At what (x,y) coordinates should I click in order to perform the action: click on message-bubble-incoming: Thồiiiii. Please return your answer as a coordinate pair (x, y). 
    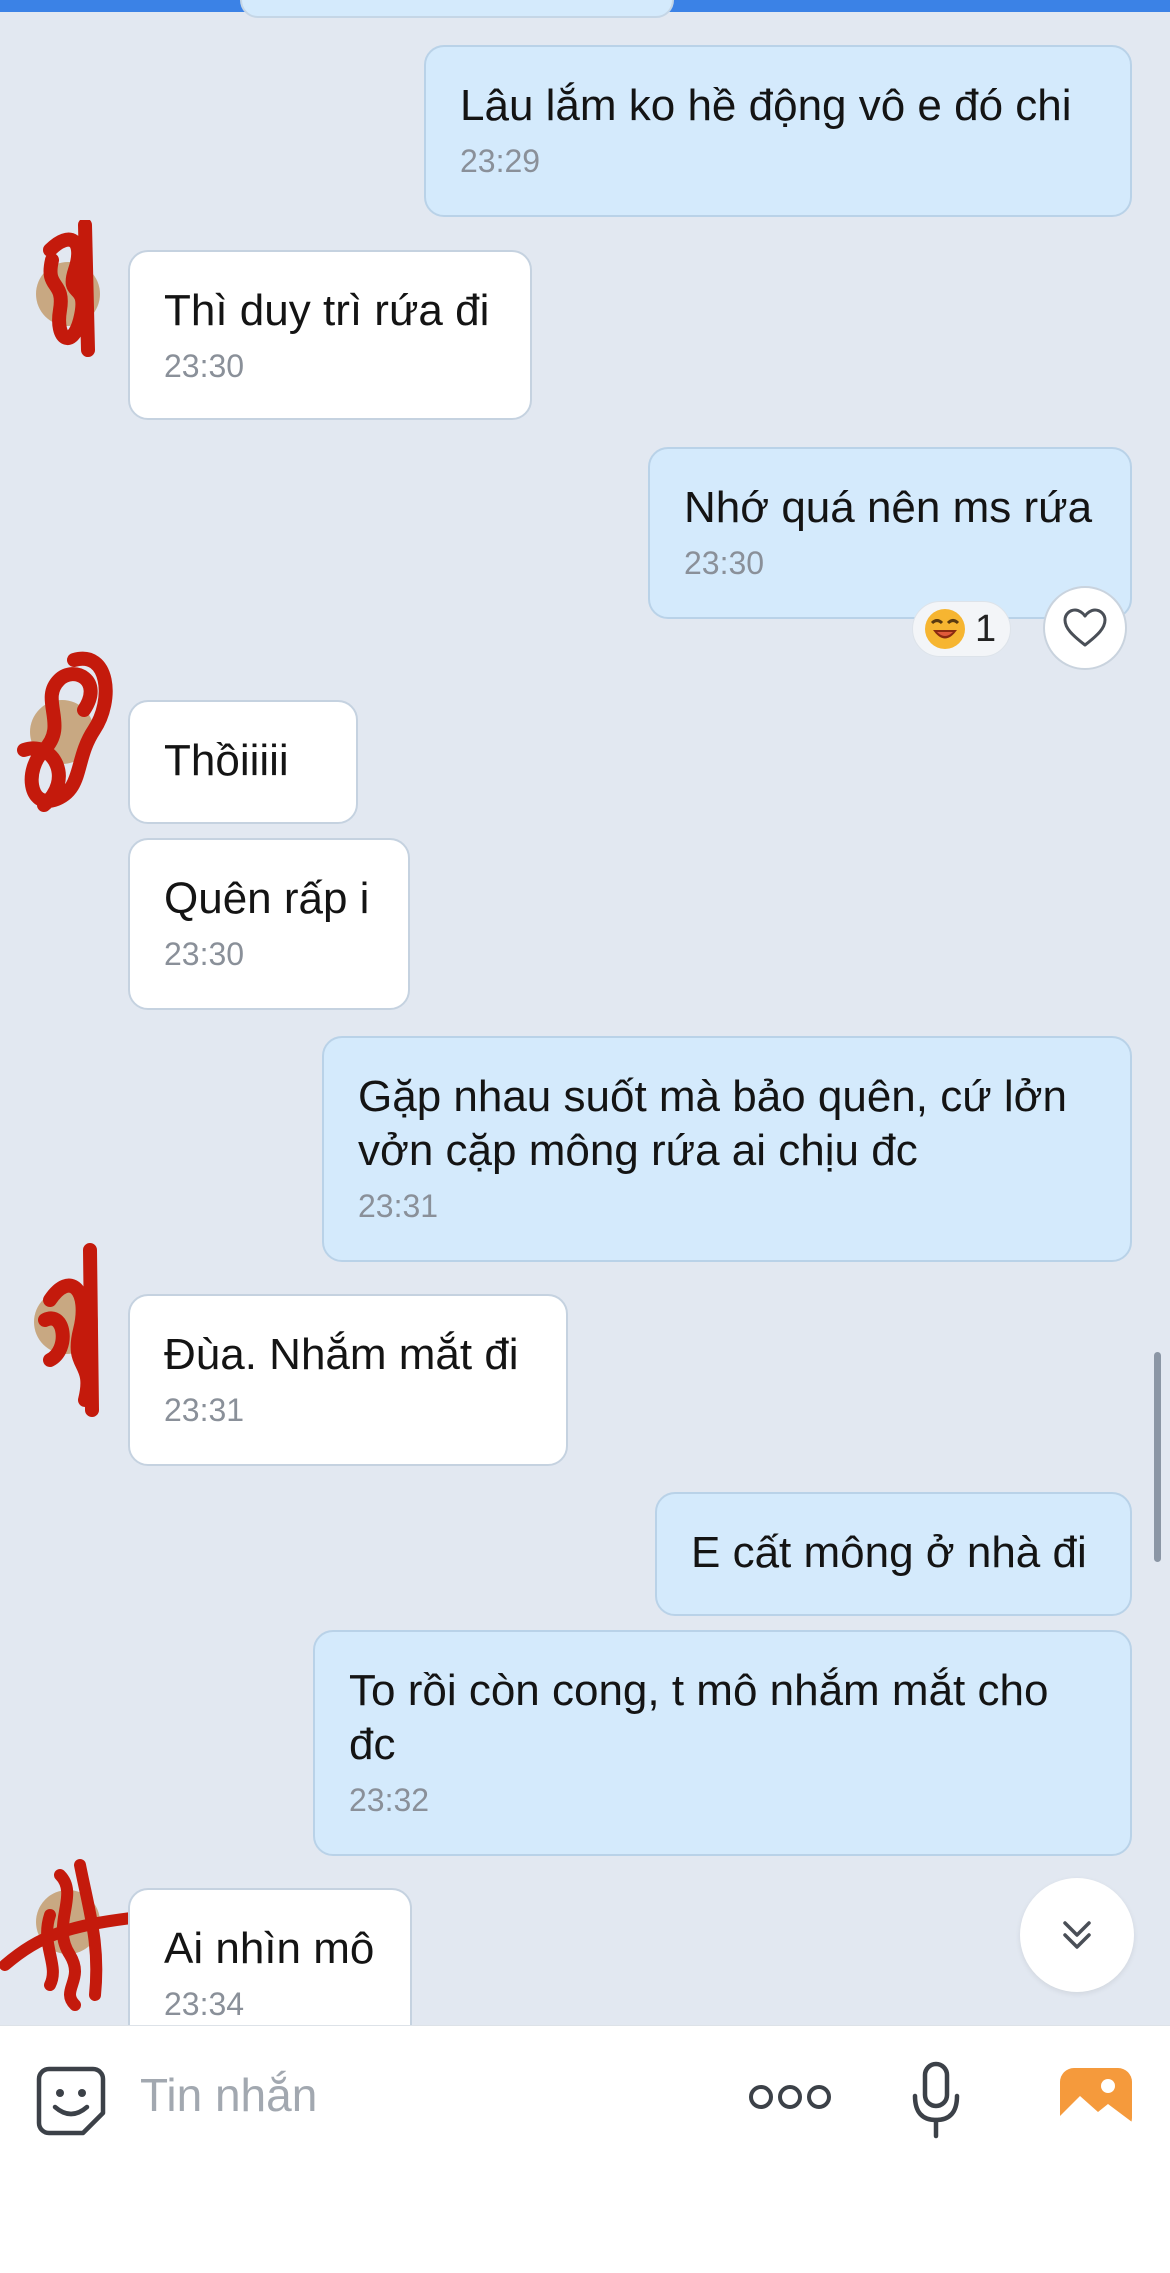
    Looking at the image, I should click on (243, 762).